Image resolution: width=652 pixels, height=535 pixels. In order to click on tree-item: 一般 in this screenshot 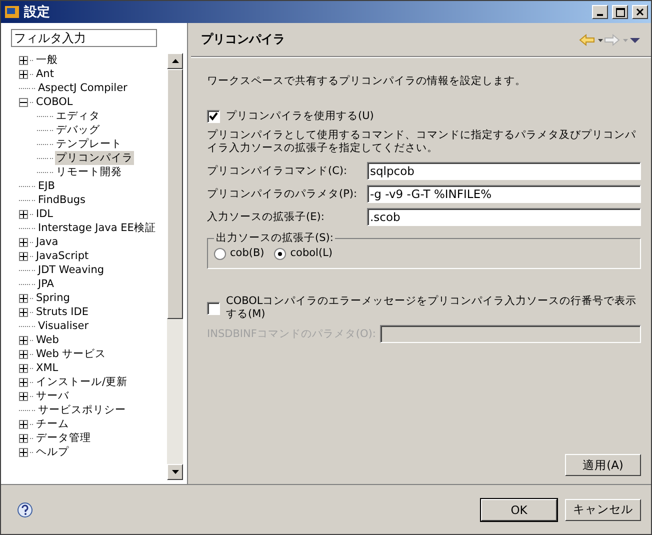, I will do `click(47, 60)`.